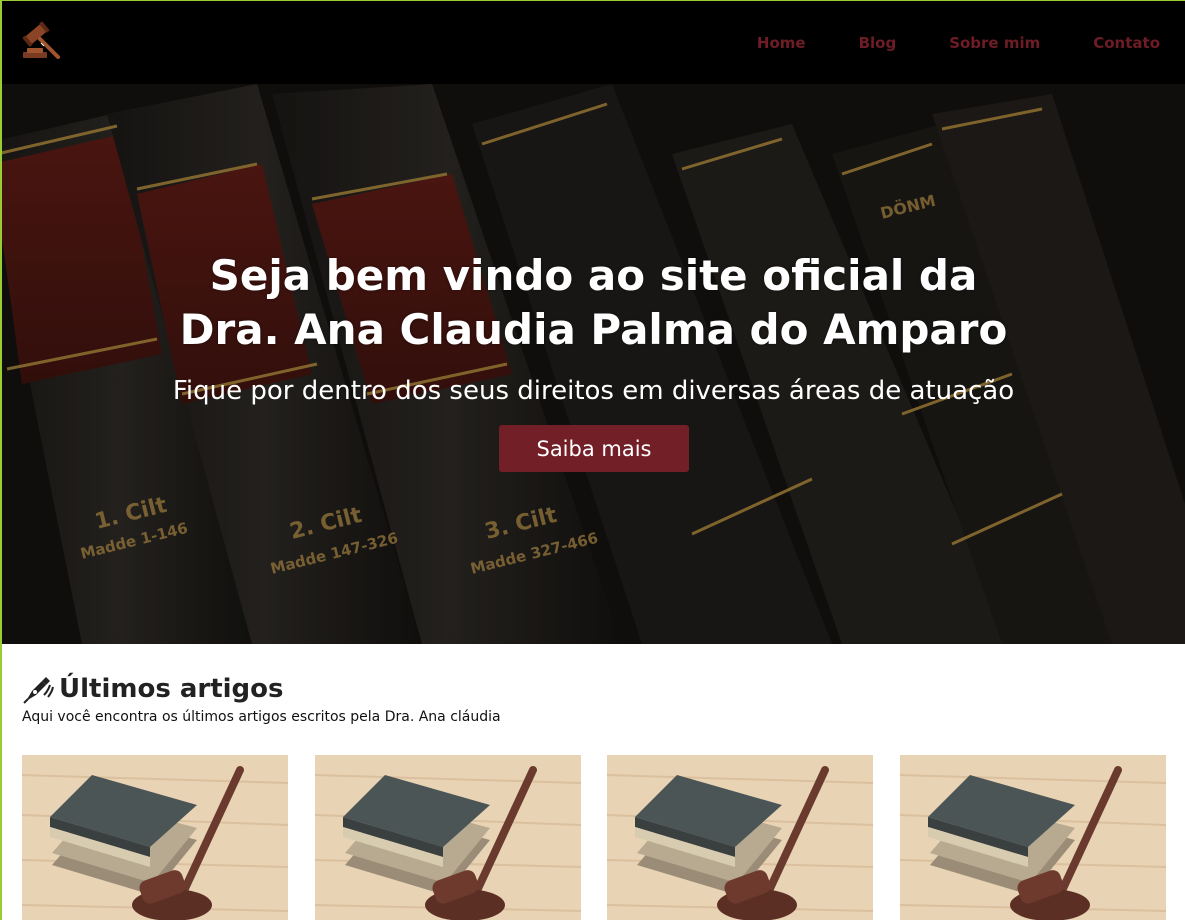  What do you see at coordinates (781, 43) in the screenshot?
I see `nav-home: Home` at bounding box center [781, 43].